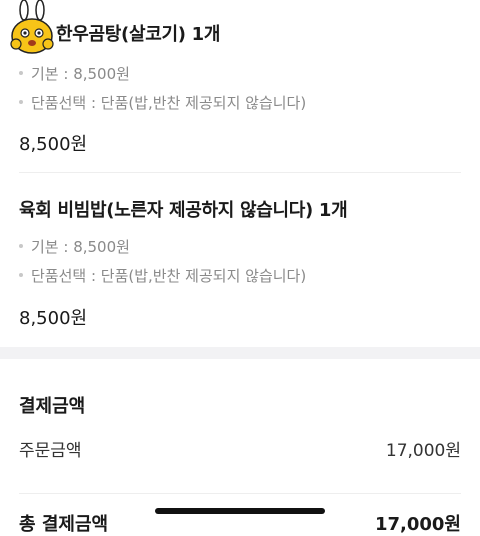 This screenshot has height=536, width=480. Describe the element at coordinates (240, 353) in the screenshot. I see `section-separator` at that location.